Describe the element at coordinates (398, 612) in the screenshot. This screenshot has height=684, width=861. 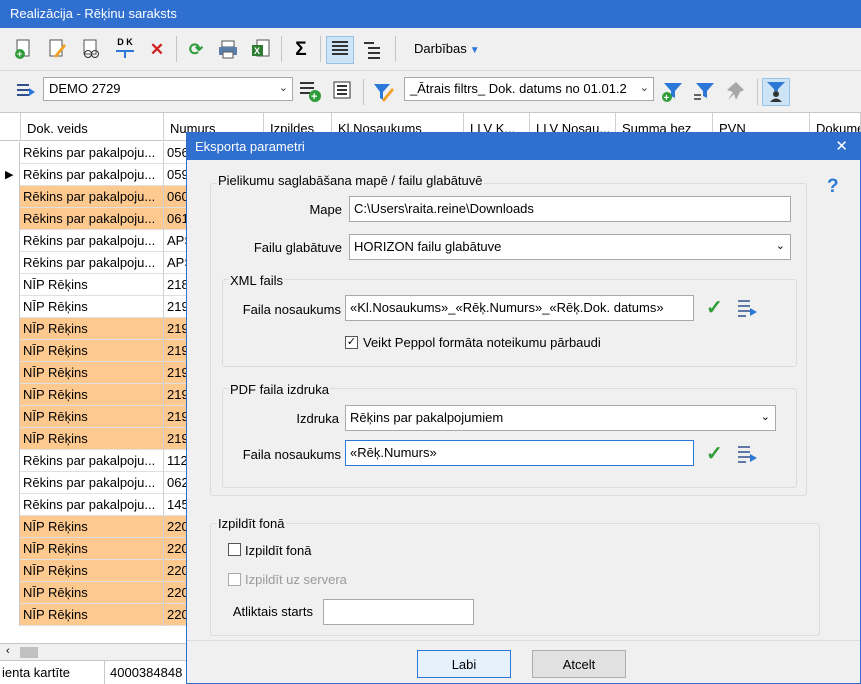
I see `delayed-start-input` at that location.